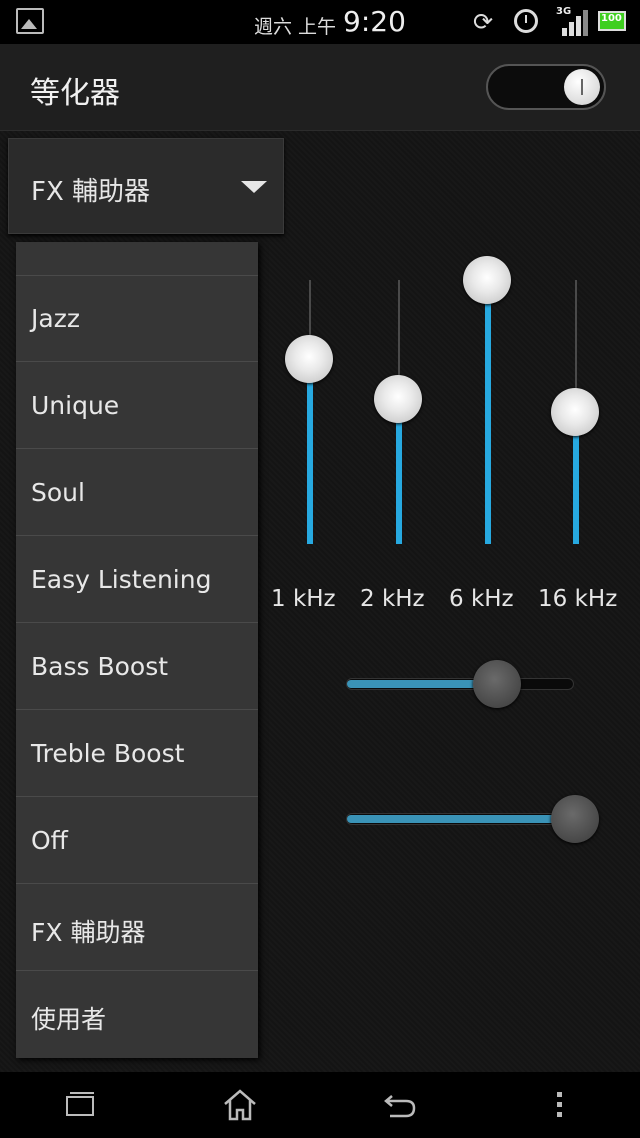 This screenshot has width=640, height=1138. I want to click on preset-item-fx-assistant: FX 輔助器, so click(137, 928).